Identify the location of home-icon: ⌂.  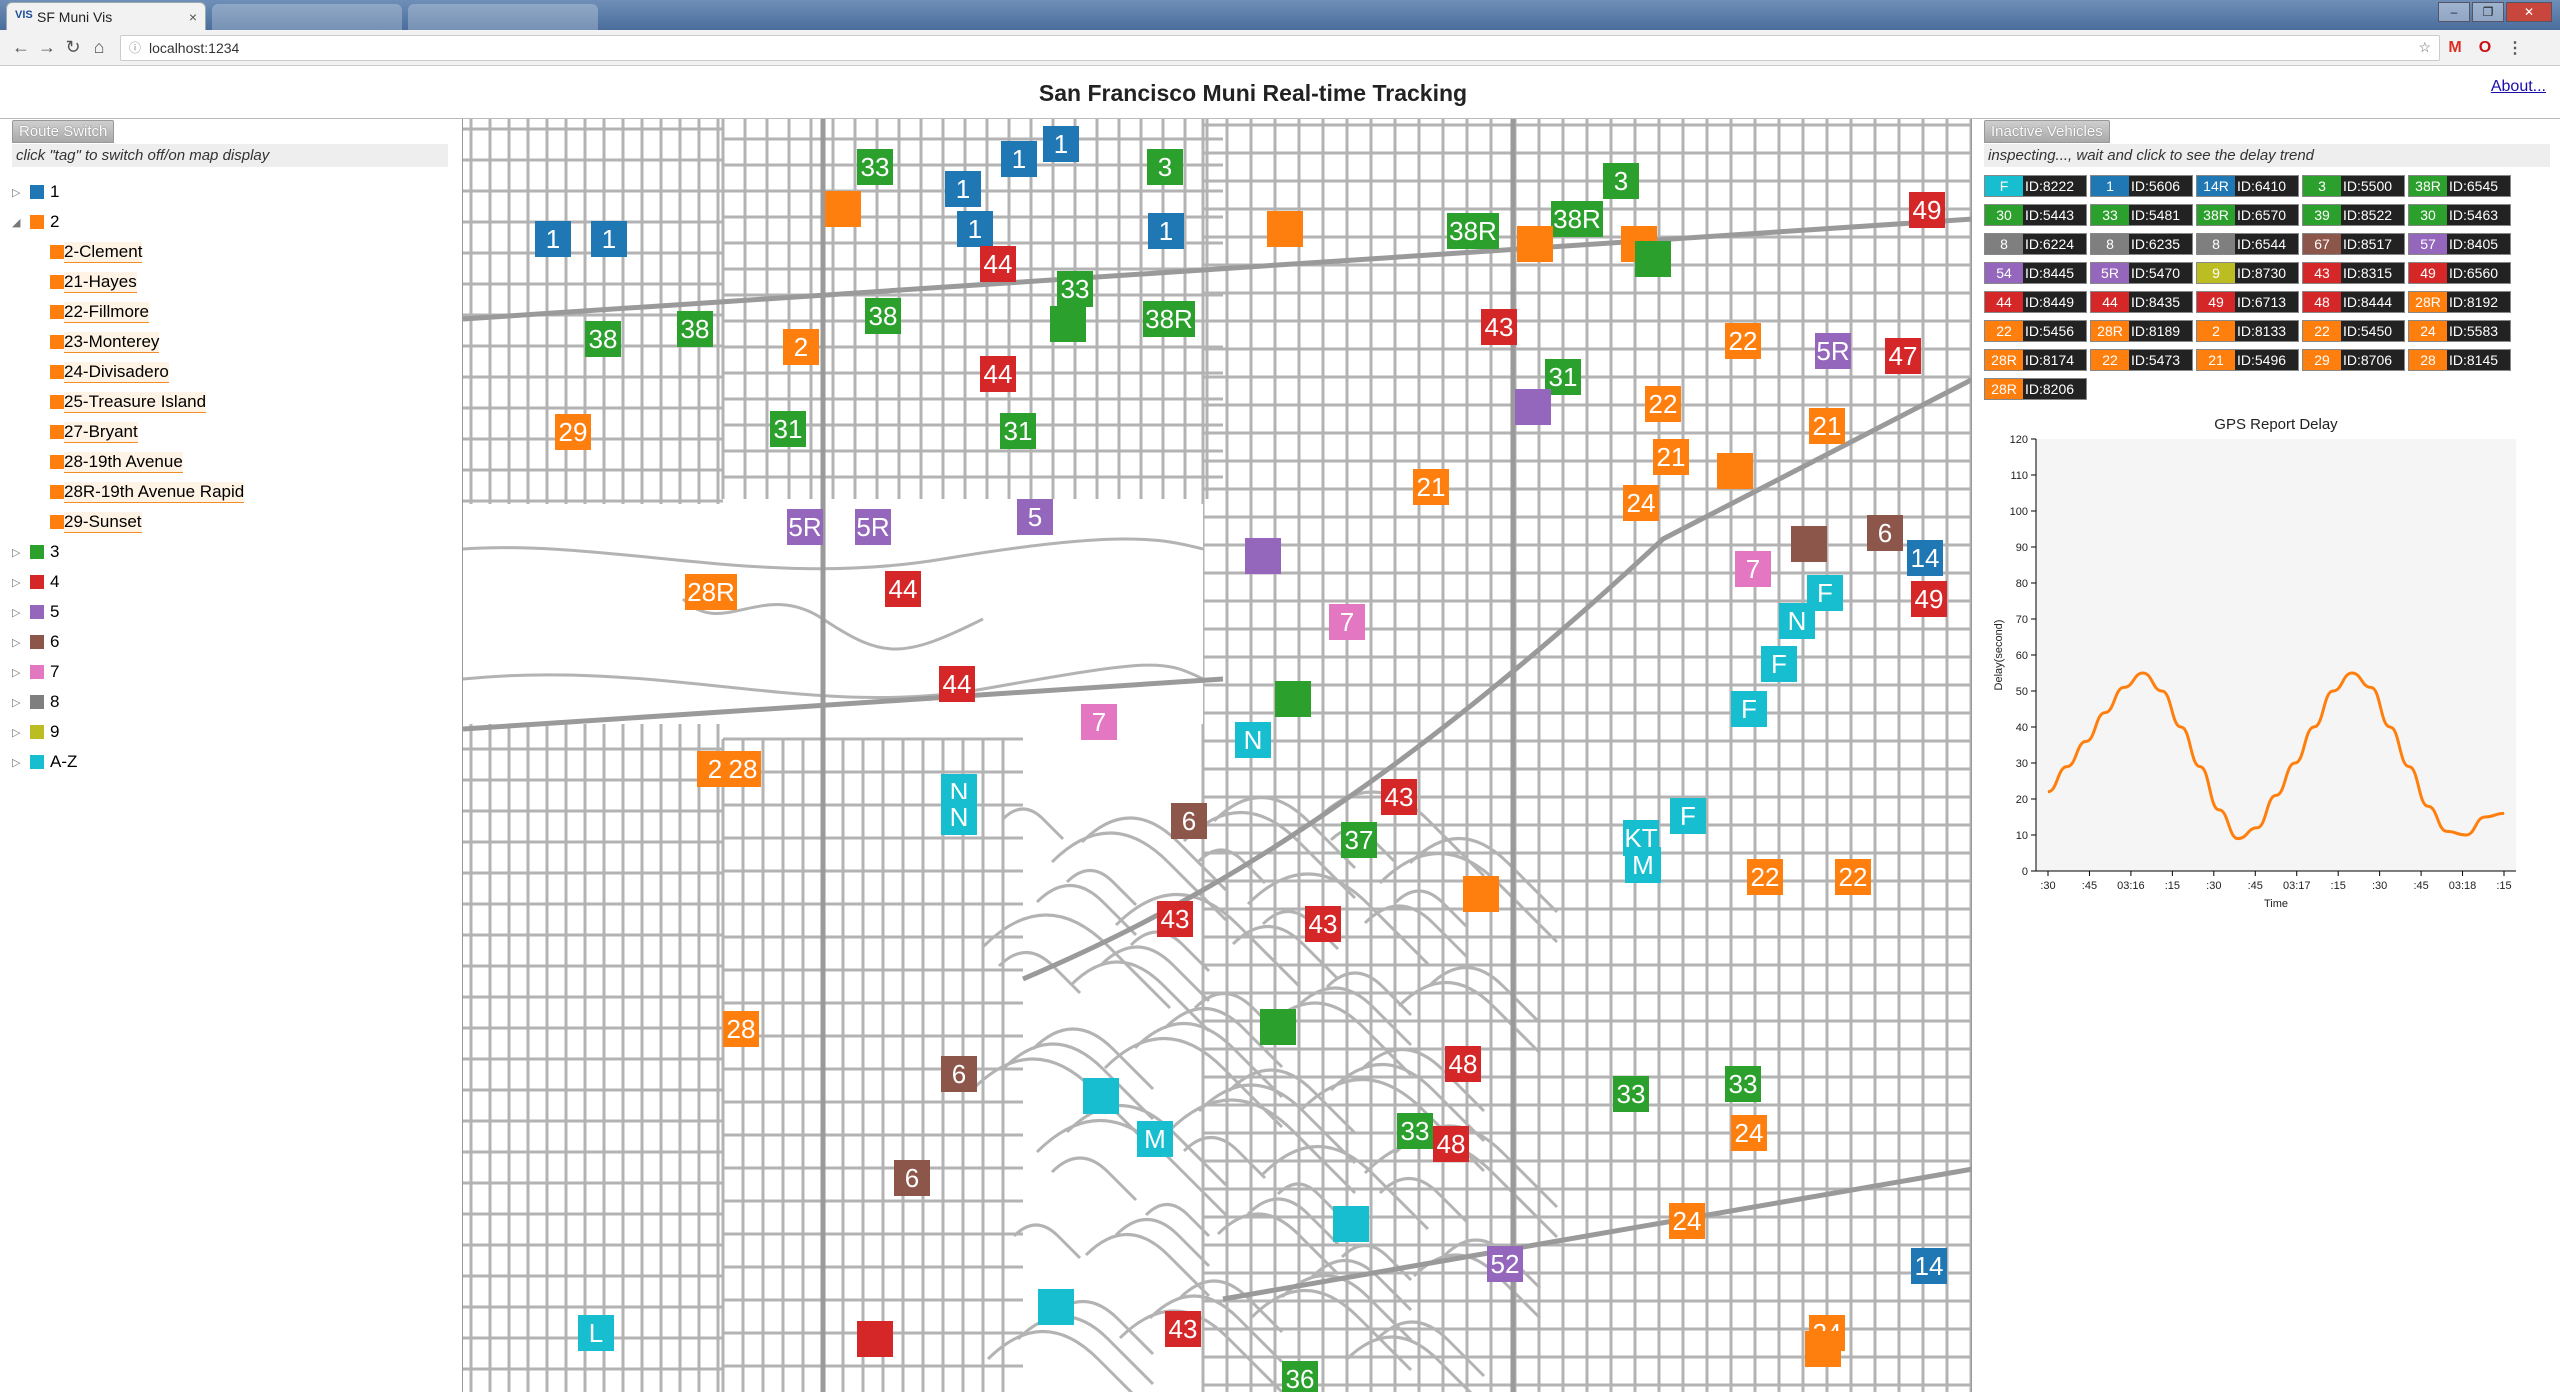
(99, 47).